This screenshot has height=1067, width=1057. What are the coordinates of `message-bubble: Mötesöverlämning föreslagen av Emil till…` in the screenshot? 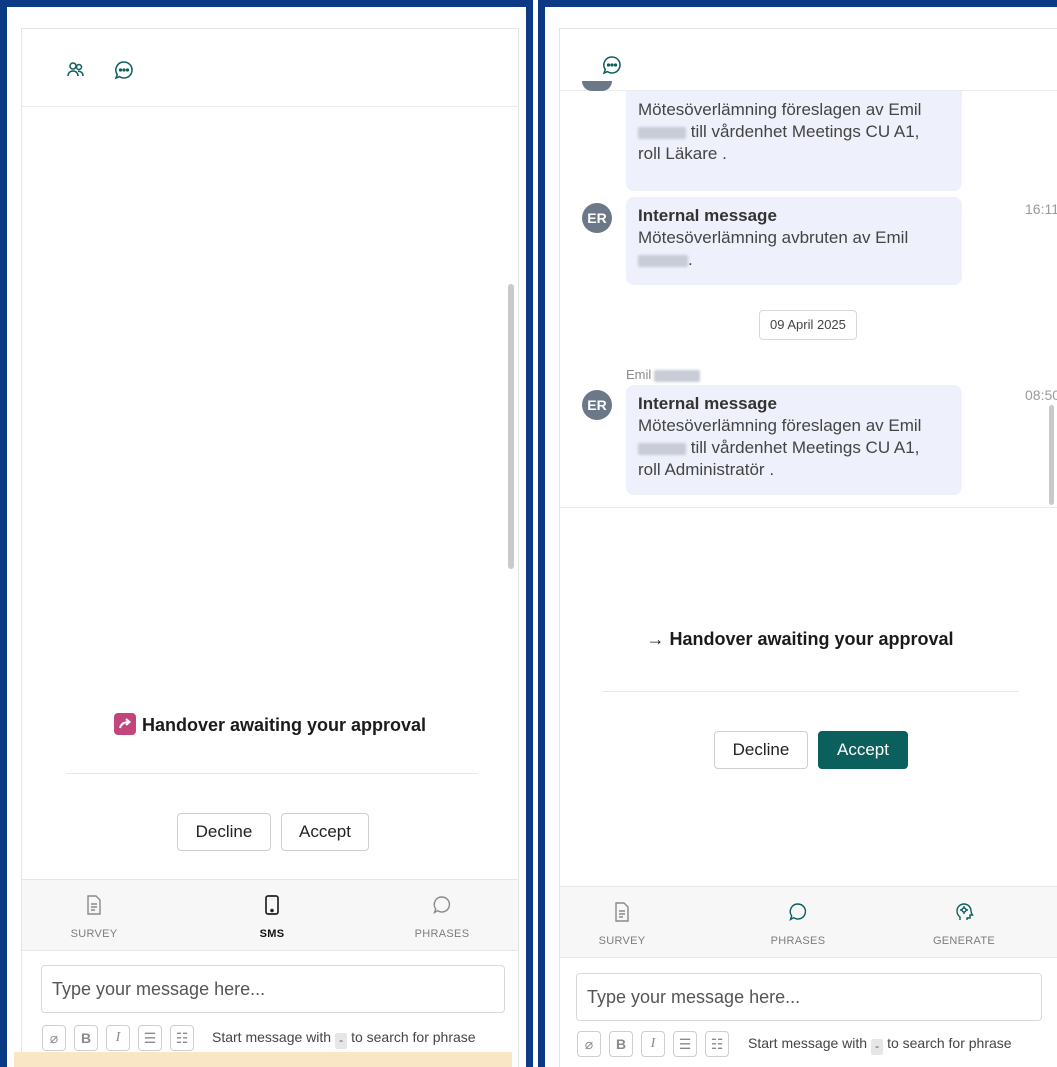 It's located at (794, 141).